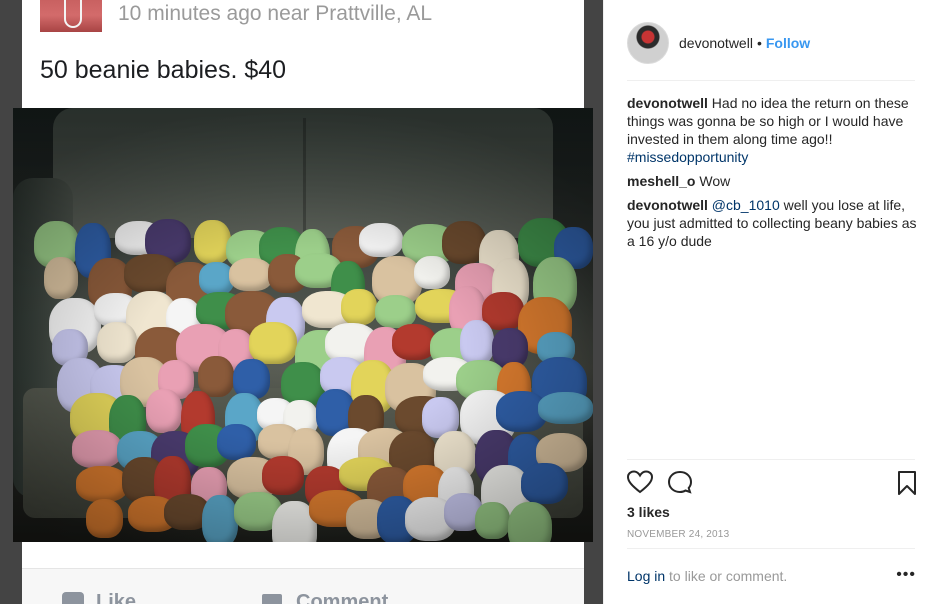 This screenshot has height=604, width=940. Describe the element at coordinates (646, 576) in the screenshot. I see `login-link: Log in` at that location.